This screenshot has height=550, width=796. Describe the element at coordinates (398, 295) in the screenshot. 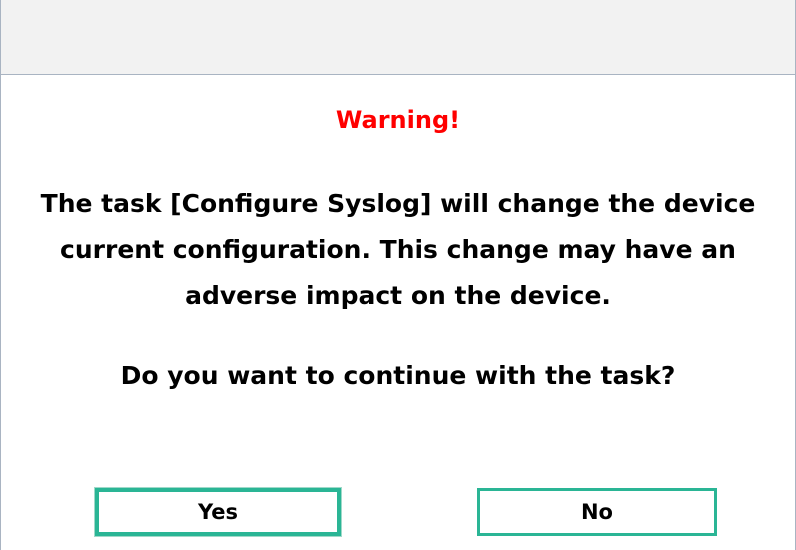

I see `message-line: adverse impact on the device.` at that location.